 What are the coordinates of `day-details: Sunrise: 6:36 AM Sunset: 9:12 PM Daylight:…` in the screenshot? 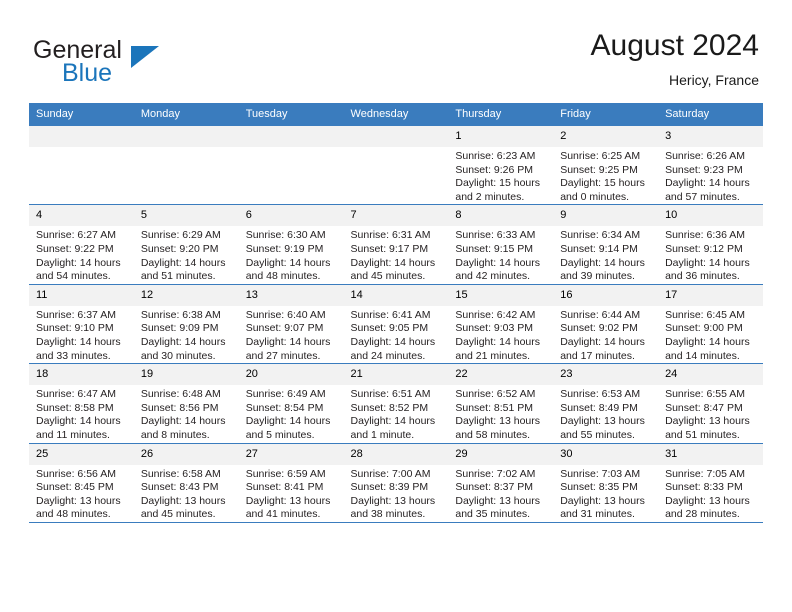 It's located at (710, 254).